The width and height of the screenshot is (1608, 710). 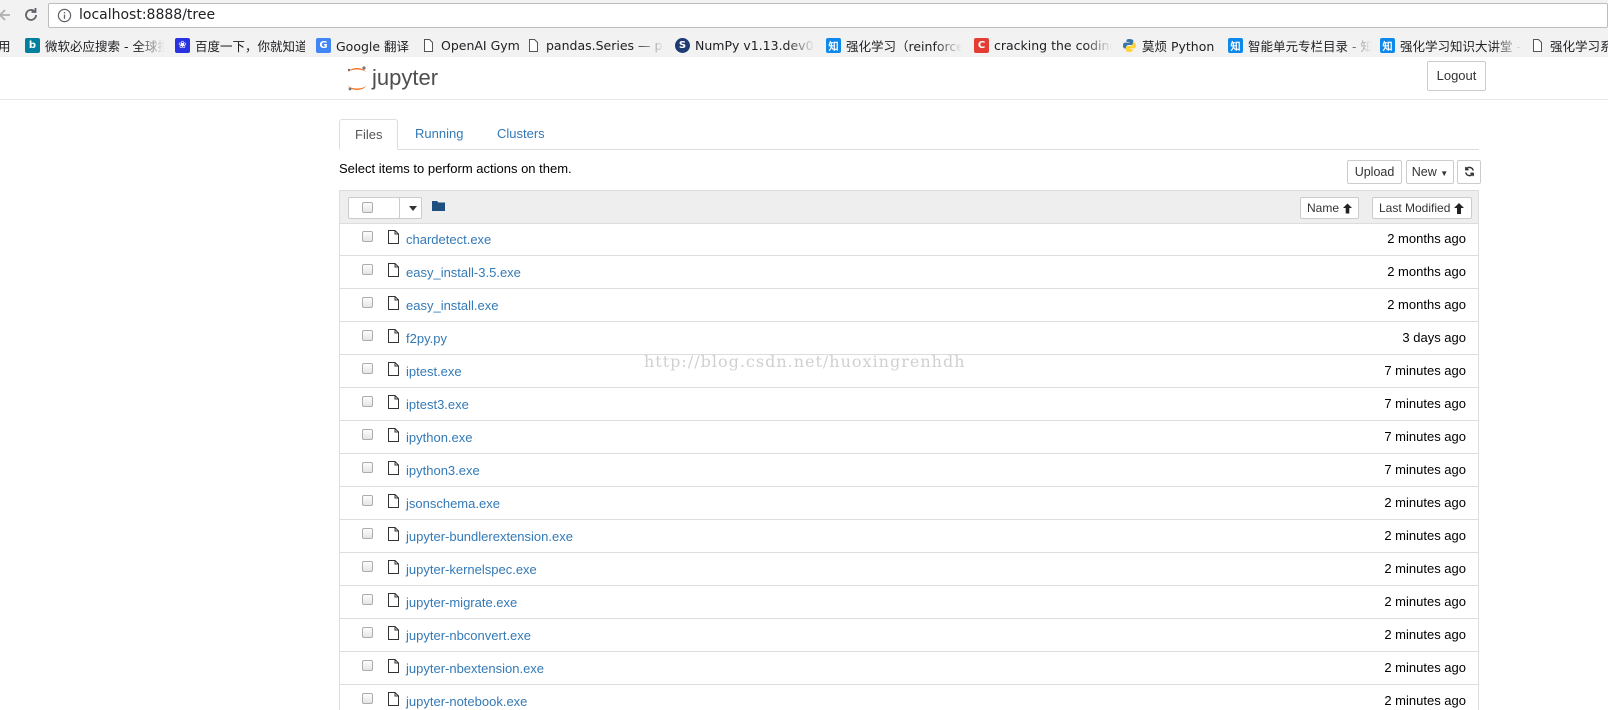 I want to click on upload-button: Upload, so click(x=1374, y=172).